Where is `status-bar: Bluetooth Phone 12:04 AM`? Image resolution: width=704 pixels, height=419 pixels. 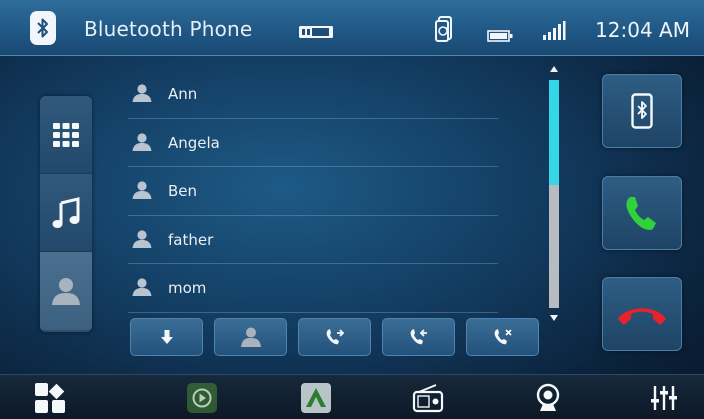 status-bar: Bluetooth Phone 12:04 AM is located at coordinates (352, 28).